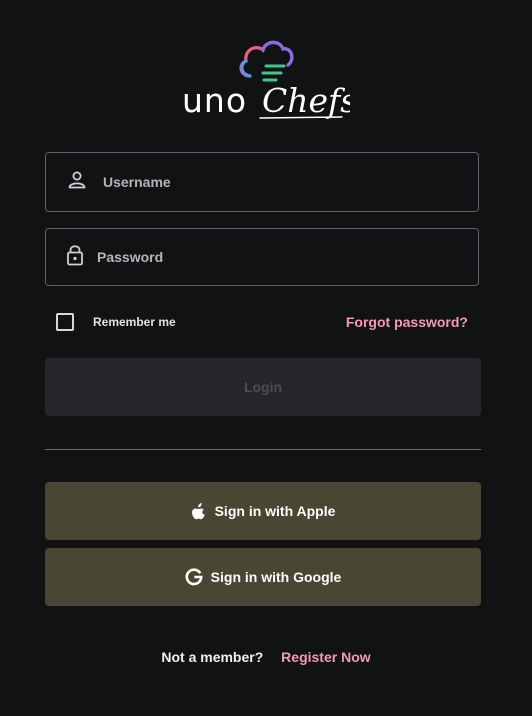  What do you see at coordinates (276, 577) in the screenshot?
I see `sign-in-google-label: Sign in with Google` at bounding box center [276, 577].